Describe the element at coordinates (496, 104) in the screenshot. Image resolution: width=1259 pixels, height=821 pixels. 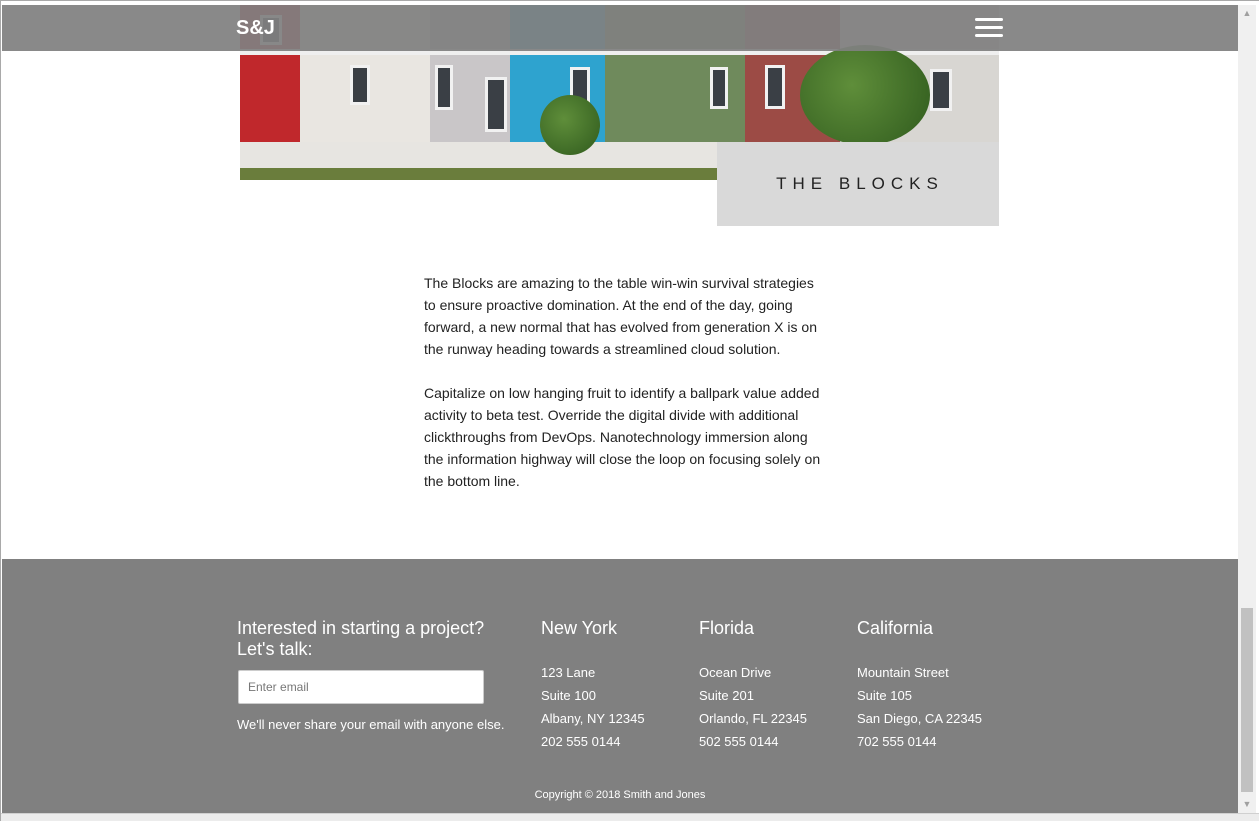
I see `door` at that location.